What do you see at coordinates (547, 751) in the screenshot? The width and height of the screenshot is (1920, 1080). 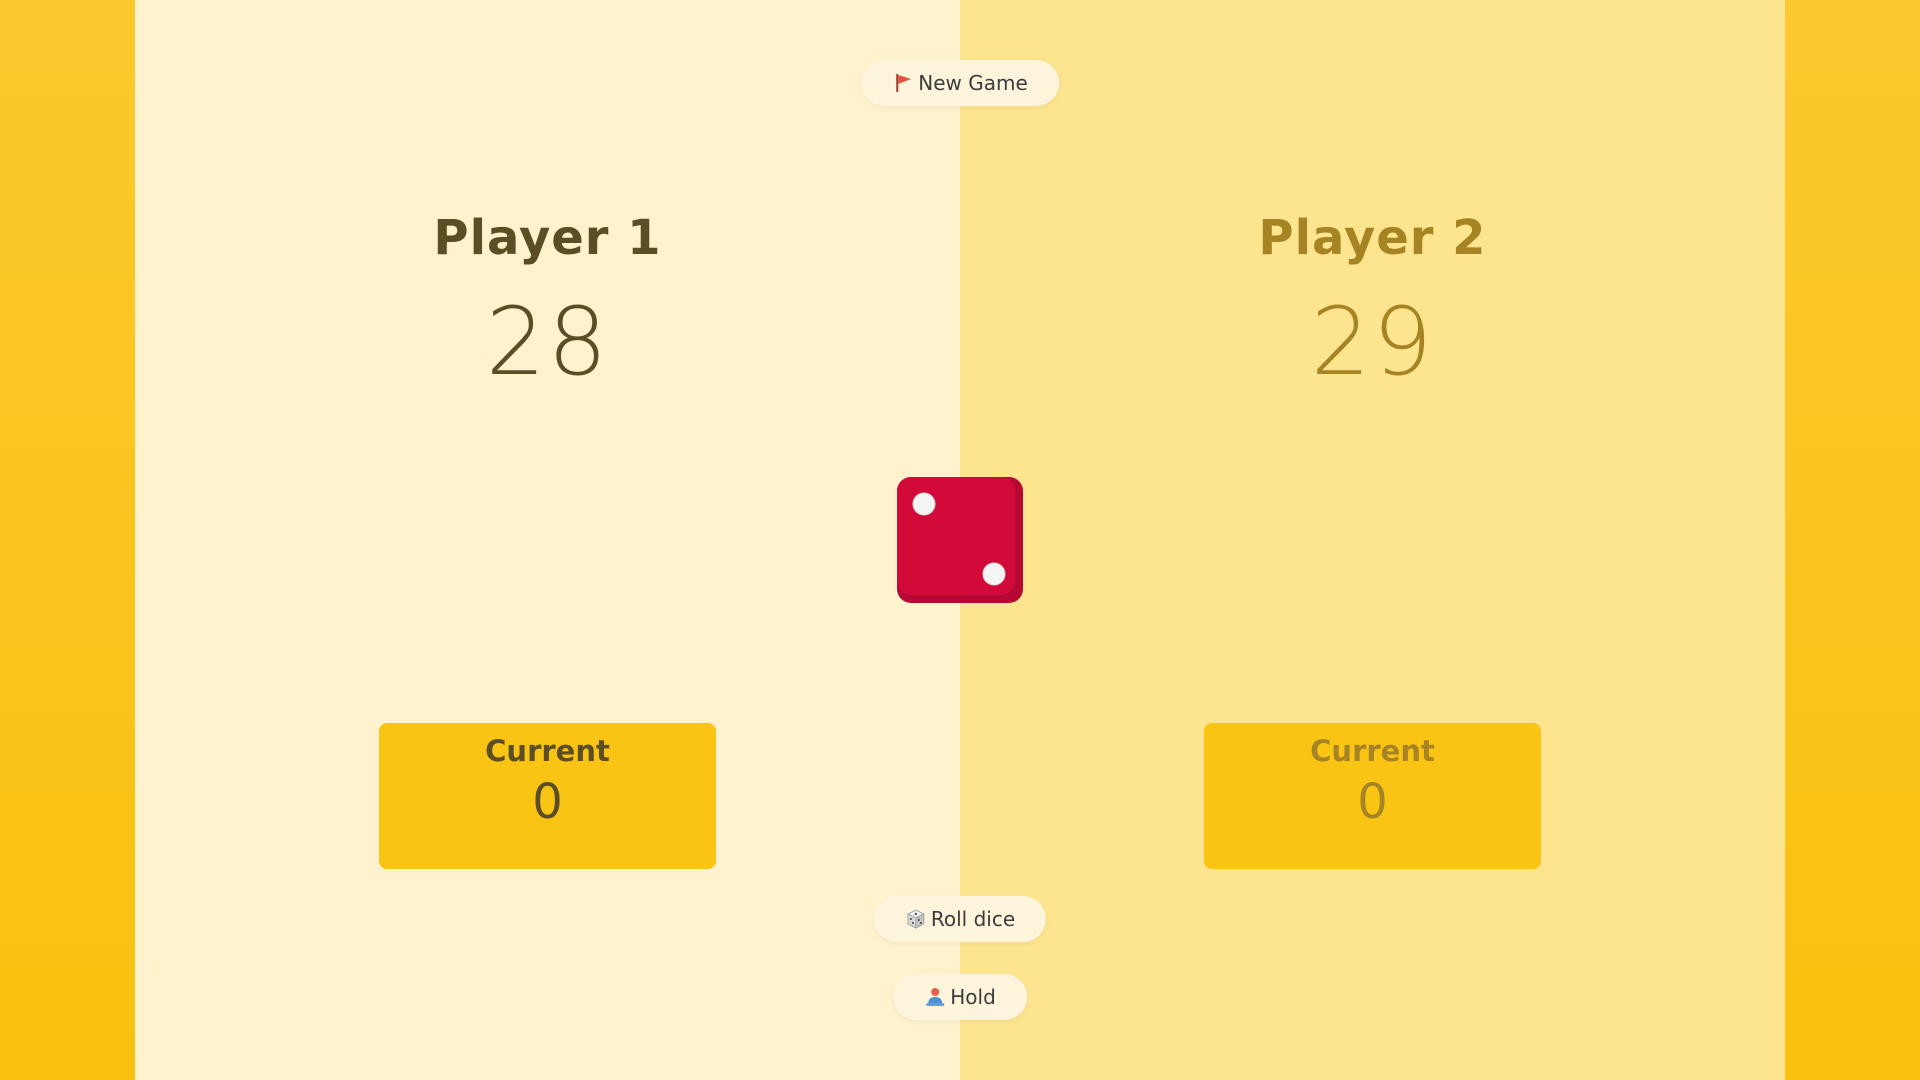 I see `player-1-current-label: Current` at bounding box center [547, 751].